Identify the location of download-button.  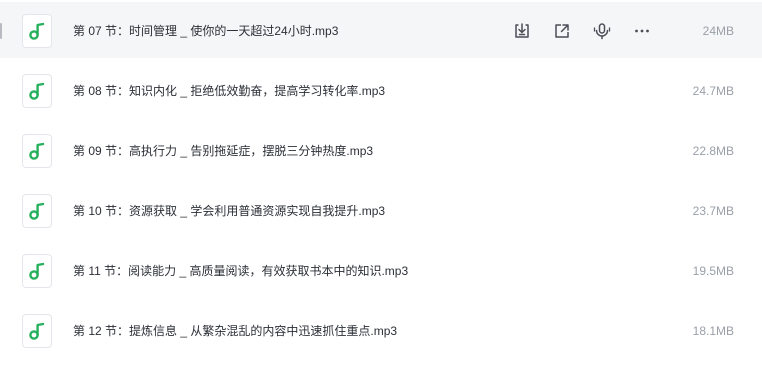
(522, 31).